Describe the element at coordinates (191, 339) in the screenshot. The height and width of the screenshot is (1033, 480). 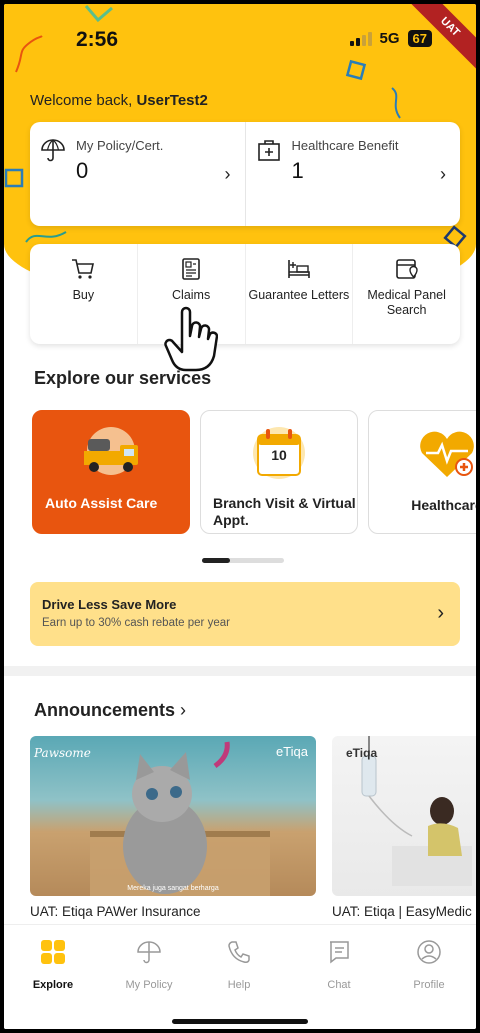
I see `hand-pointer-icon` at that location.